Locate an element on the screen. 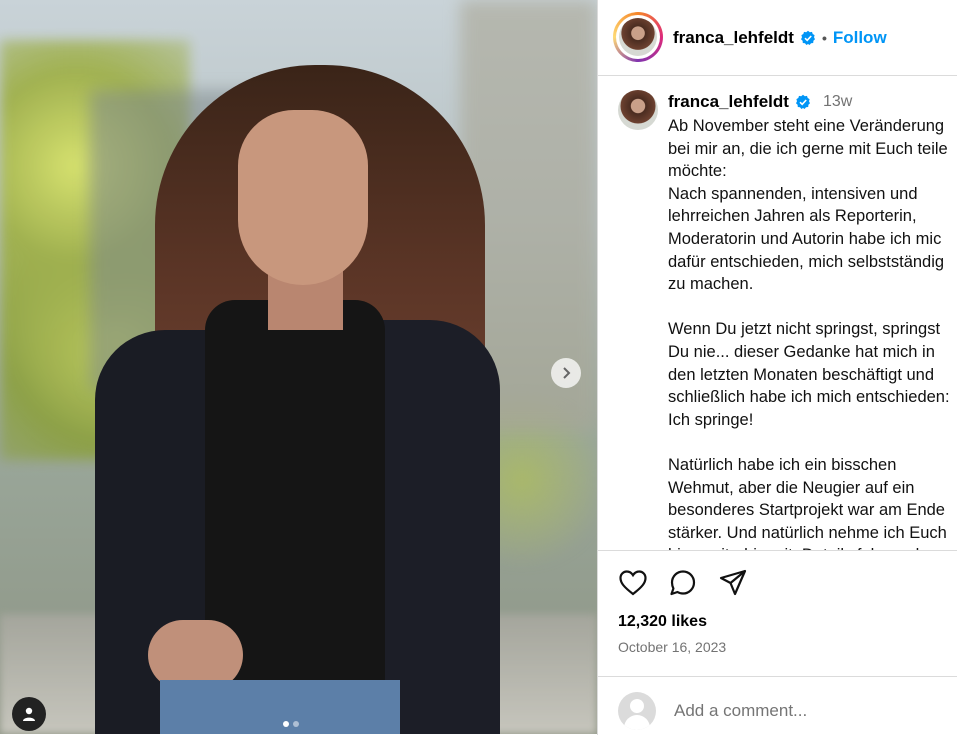 Image resolution: width=957 pixels, height=736 pixels. post-date: October 16, 2023 is located at coordinates (672, 647).